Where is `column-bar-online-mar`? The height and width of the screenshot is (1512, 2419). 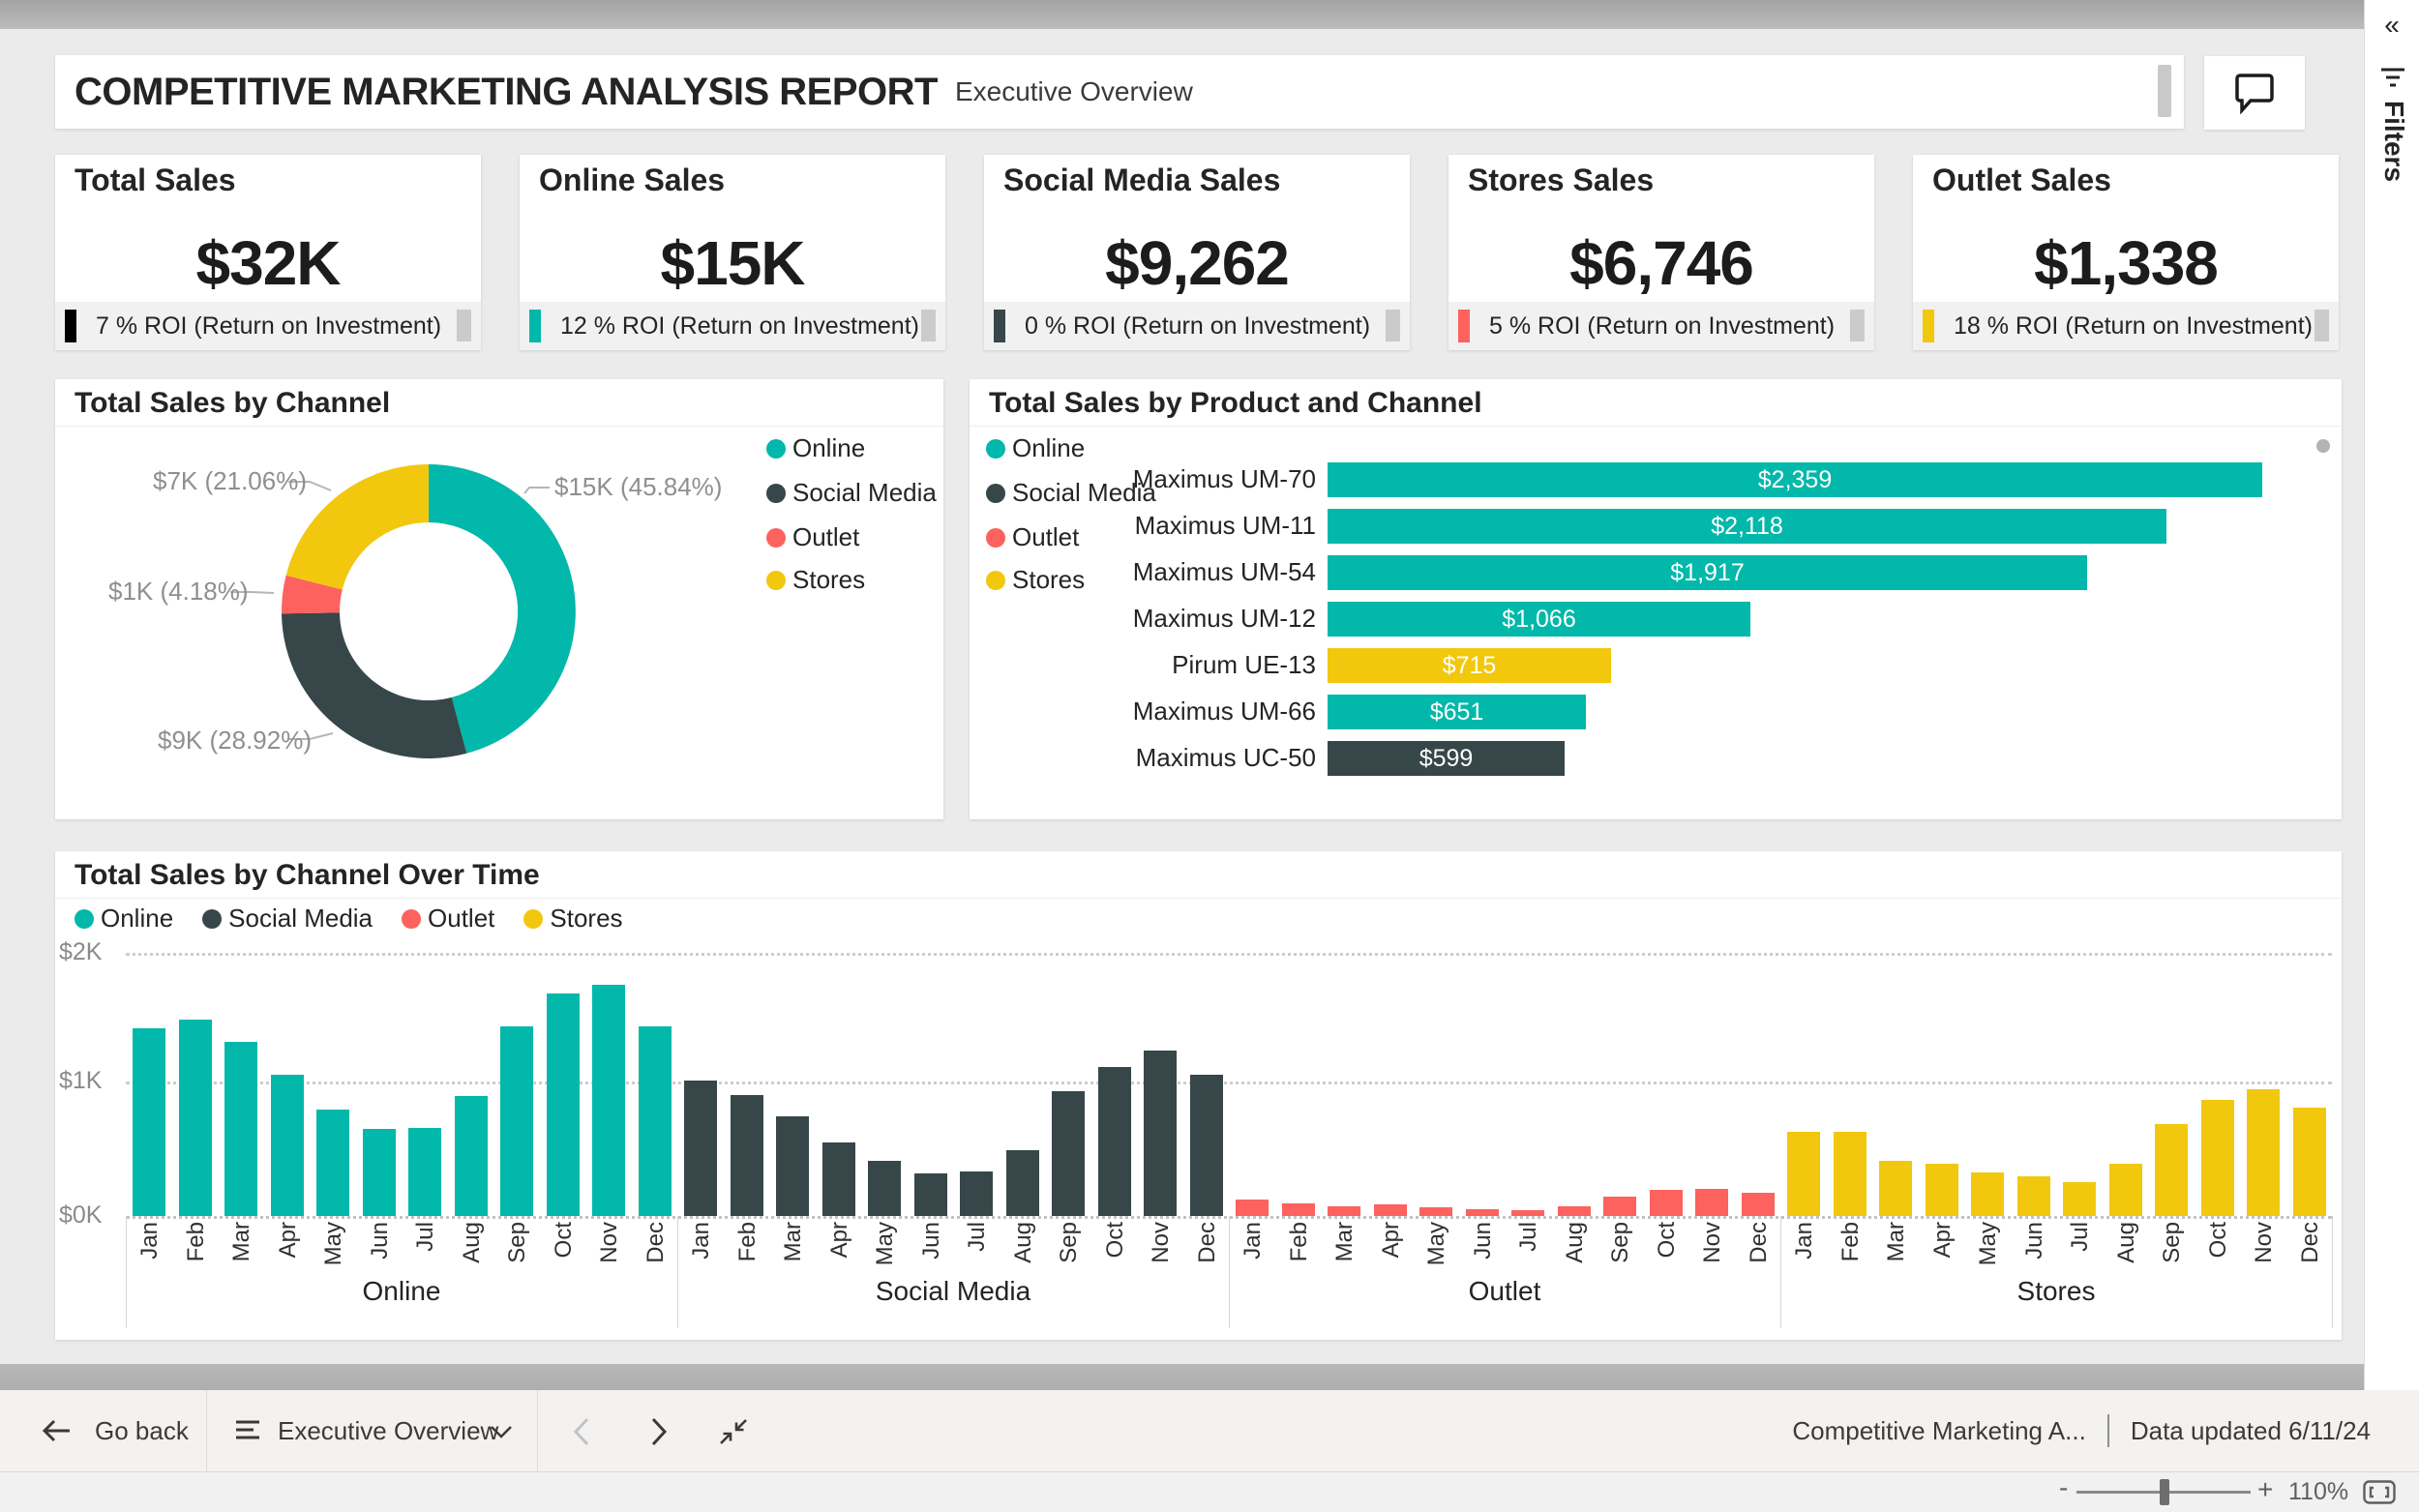
column-bar-online-mar is located at coordinates (241, 1129).